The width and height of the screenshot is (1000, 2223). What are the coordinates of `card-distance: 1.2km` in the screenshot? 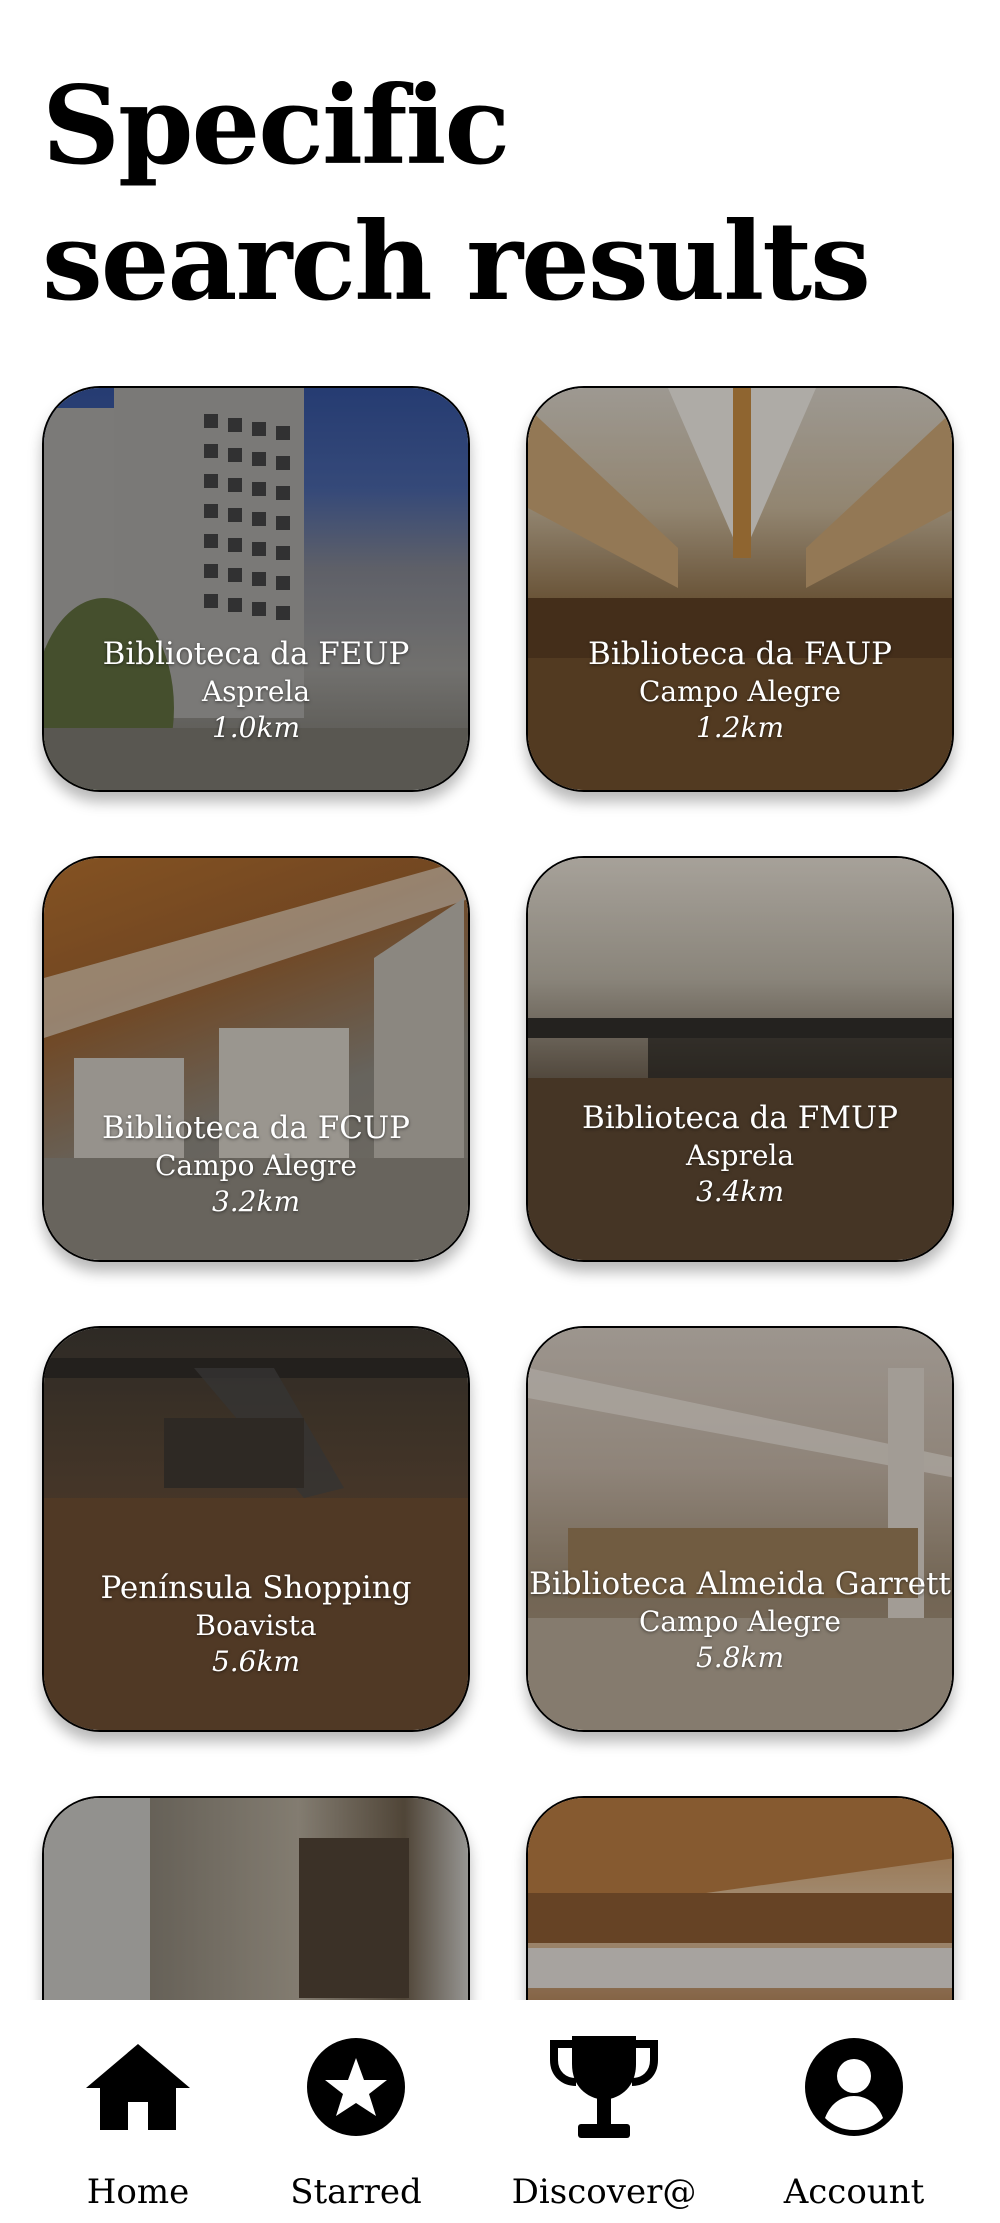 It's located at (740, 727).